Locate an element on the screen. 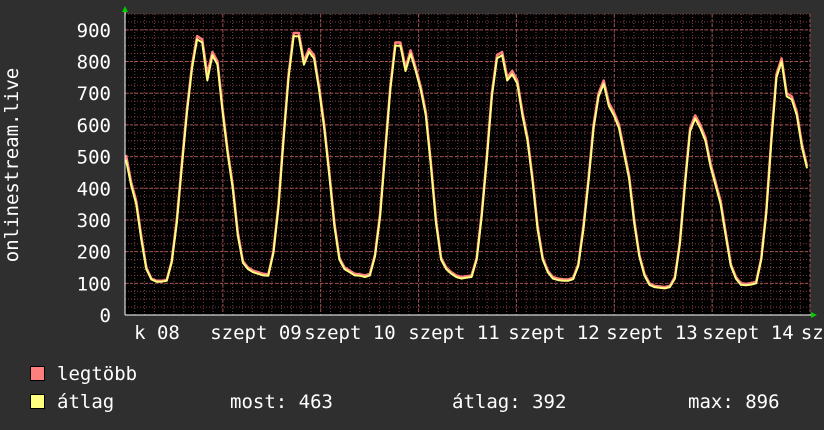 The height and width of the screenshot is (430, 824). y-tick-label-5: 500 is located at coordinates (94, 158).